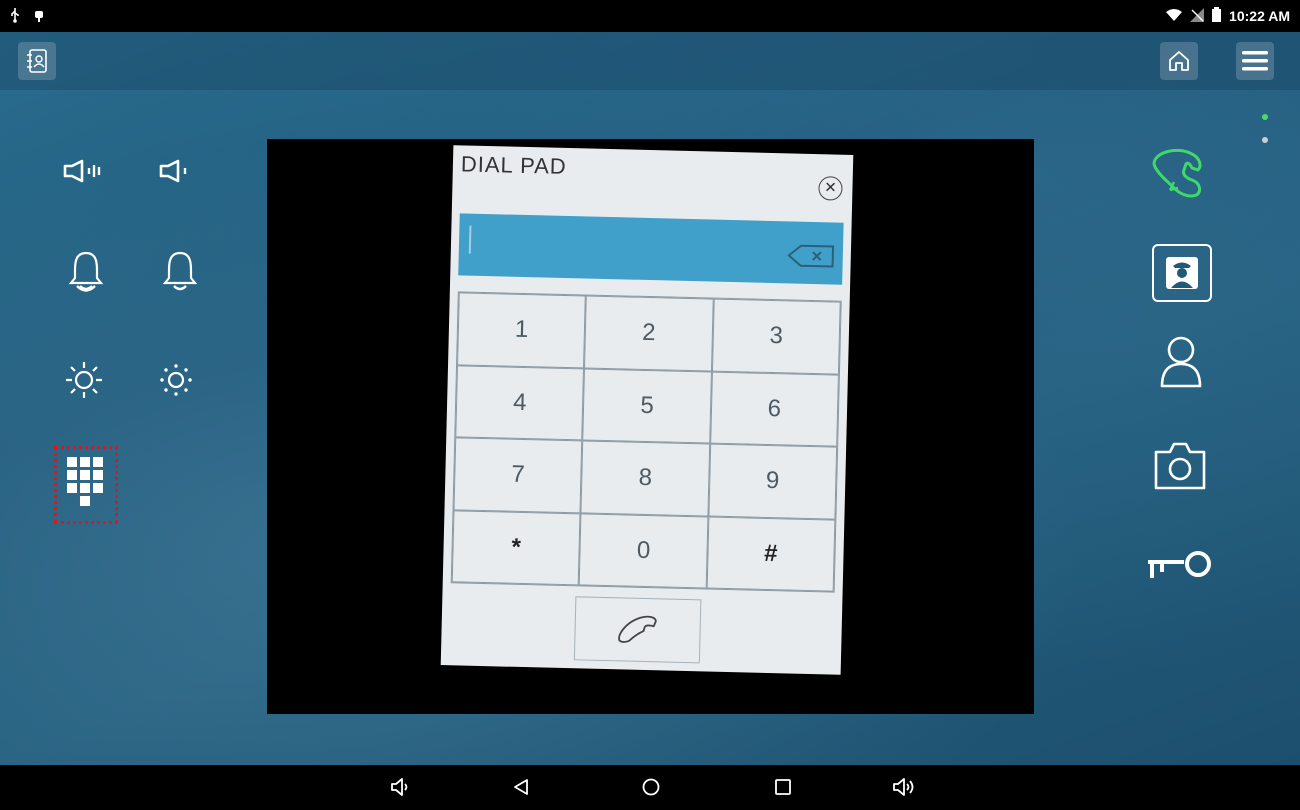 The image size is (1300, 810). I want to click on android-debug-icon, so click(39, 16).